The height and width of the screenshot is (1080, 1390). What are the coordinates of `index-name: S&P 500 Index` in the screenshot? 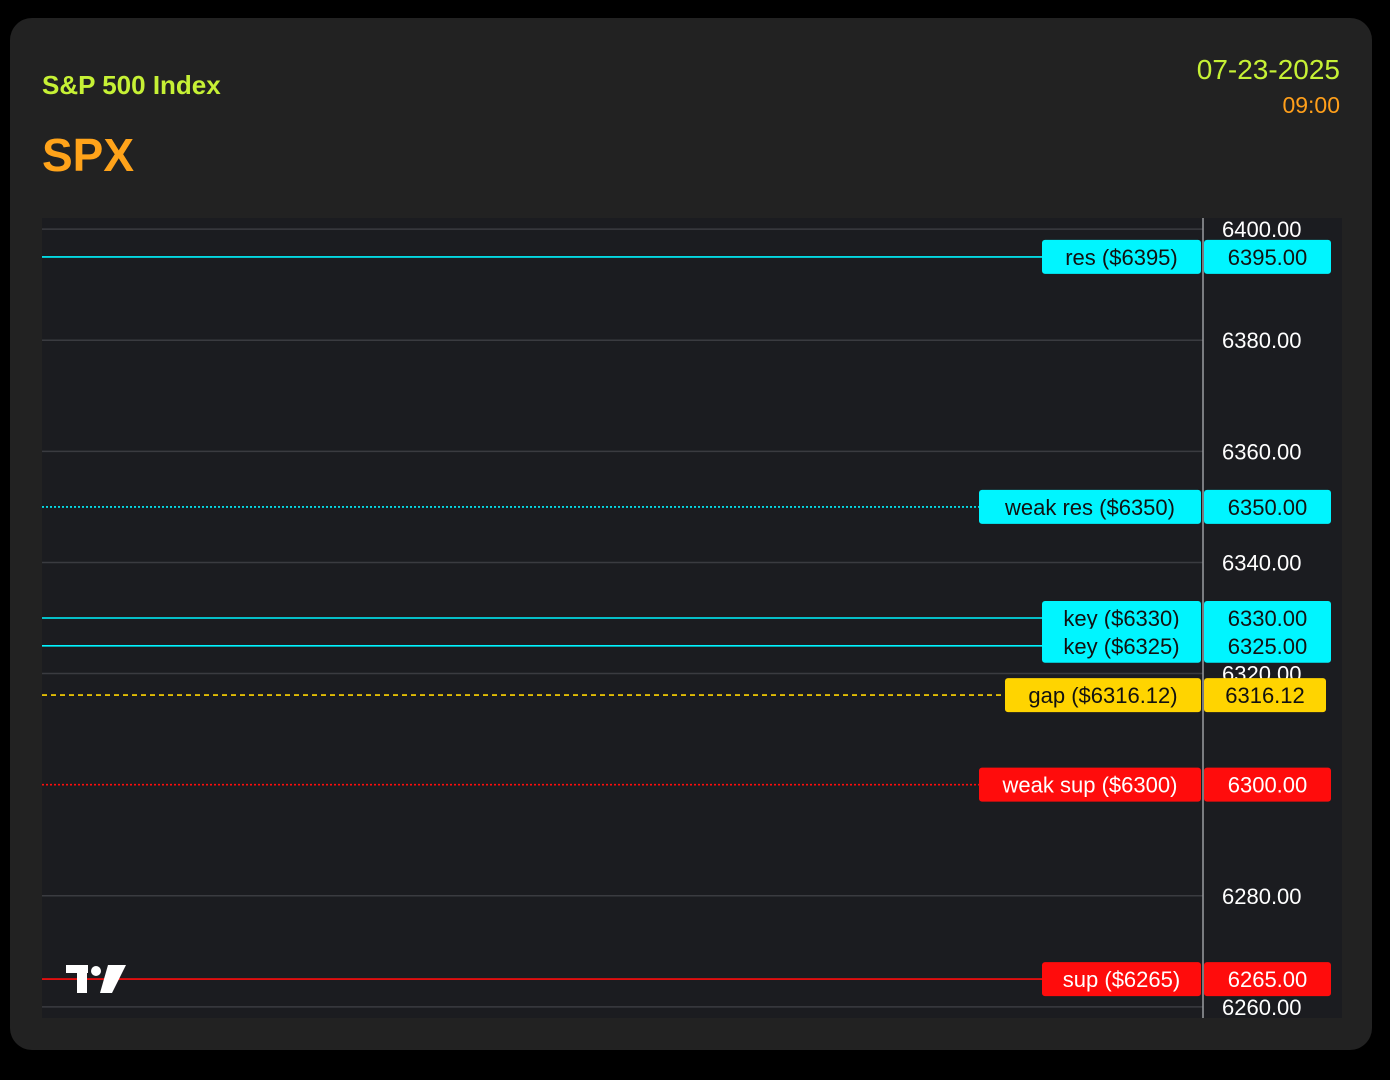 It's located at (131, 85).